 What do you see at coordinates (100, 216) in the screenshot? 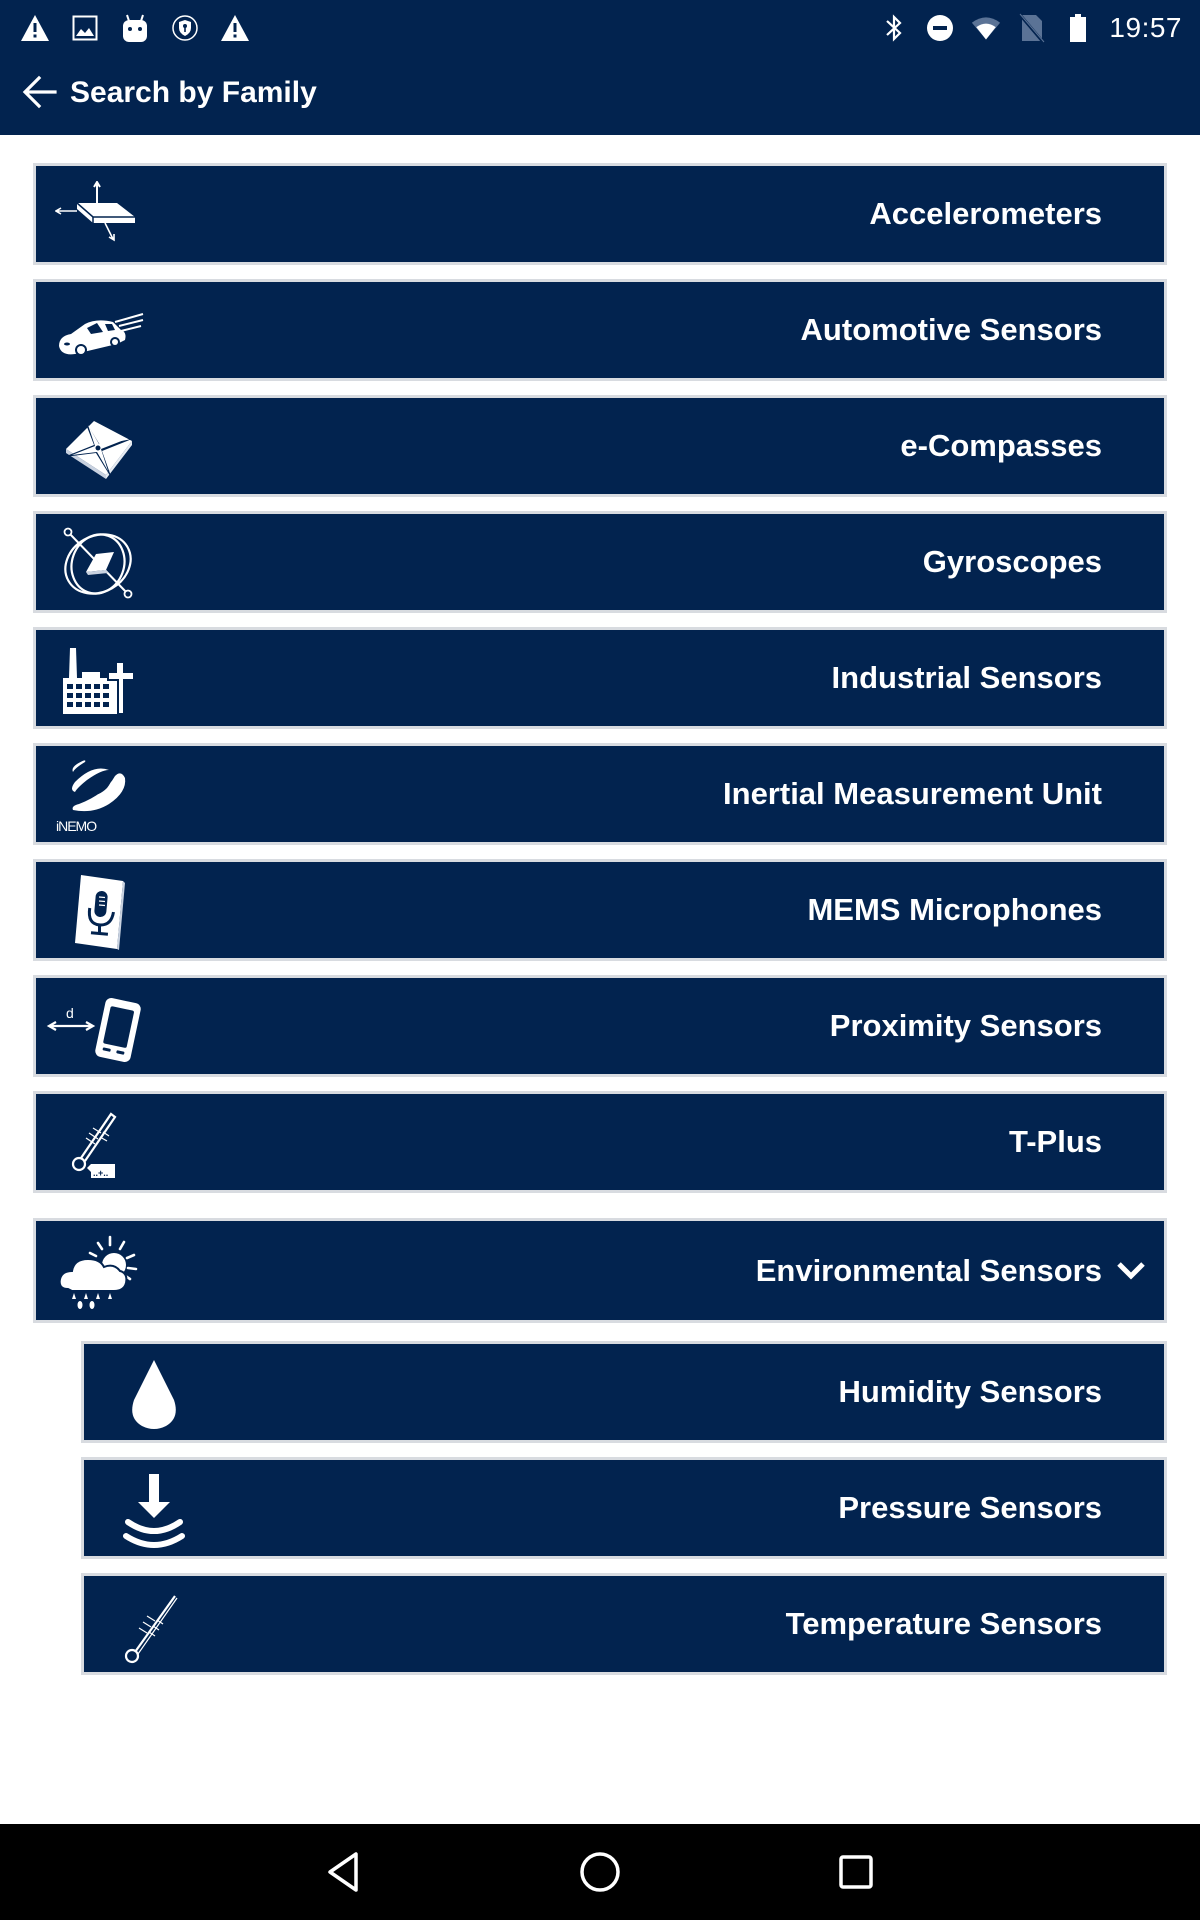
I see `accelerometer-icon` at bounding box center [100, 216].